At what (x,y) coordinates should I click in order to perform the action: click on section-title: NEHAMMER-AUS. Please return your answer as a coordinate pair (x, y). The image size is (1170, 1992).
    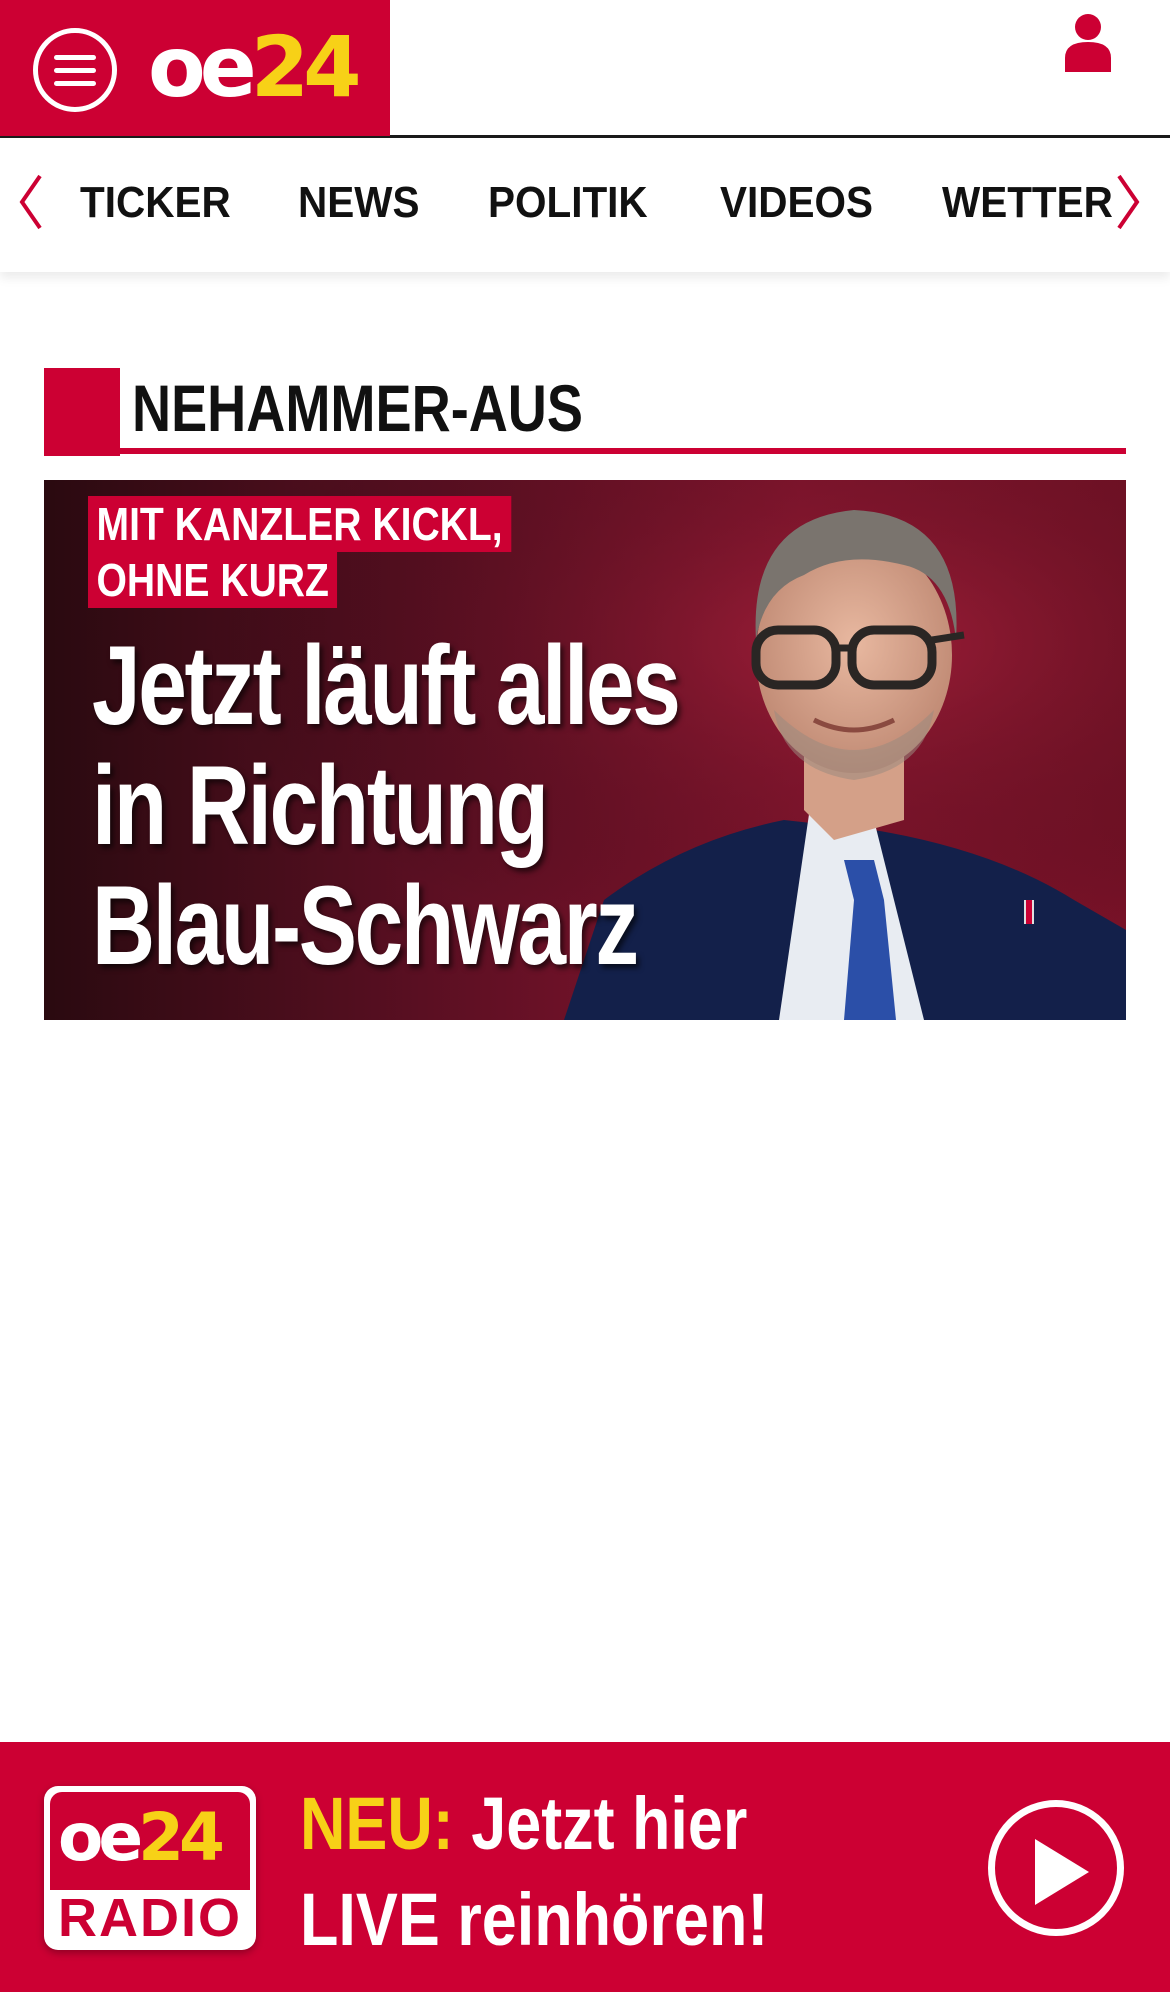
    Looking at the image, I should click on (357, 408).